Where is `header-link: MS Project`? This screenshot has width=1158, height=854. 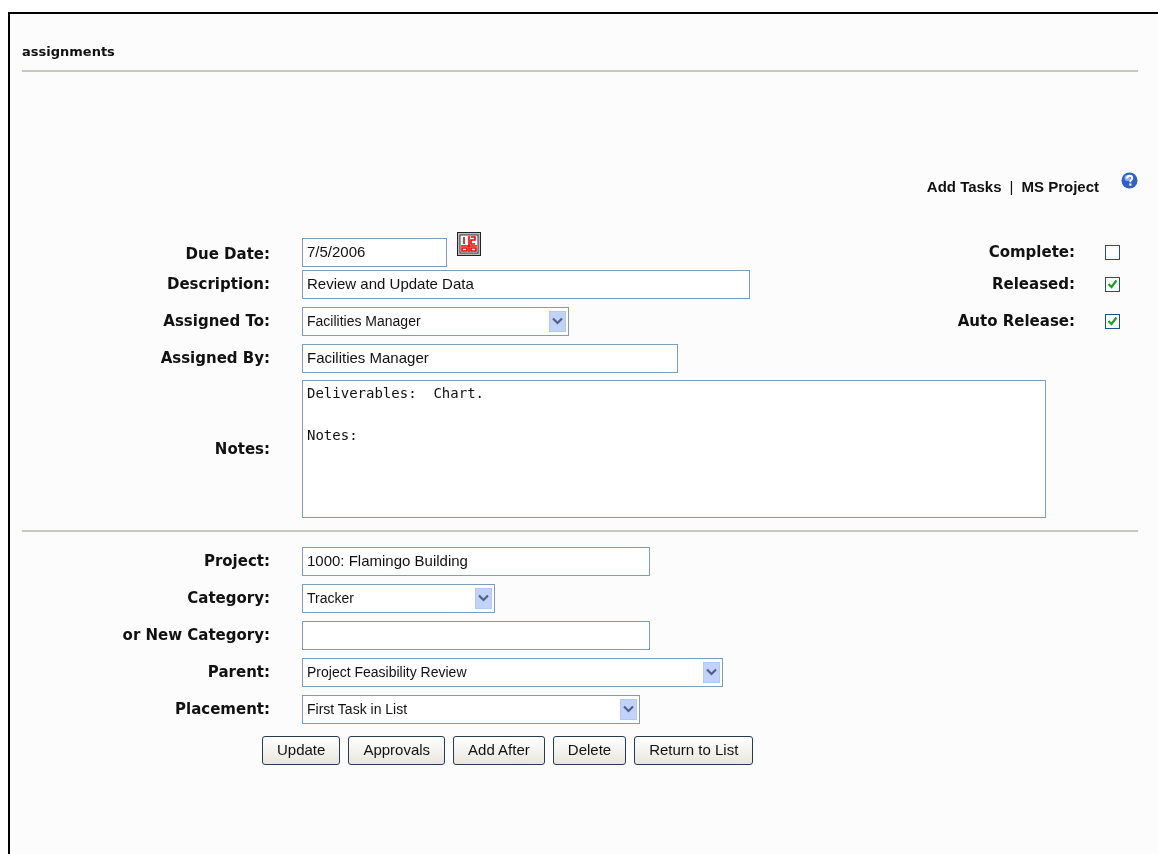 header-link: MS Project is located at coordinates (1060, 187).